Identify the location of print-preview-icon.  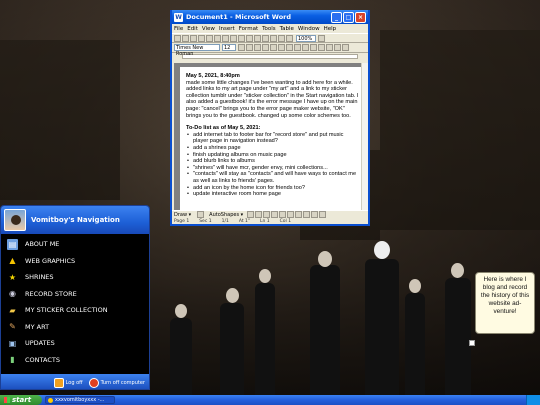
(209, 38).